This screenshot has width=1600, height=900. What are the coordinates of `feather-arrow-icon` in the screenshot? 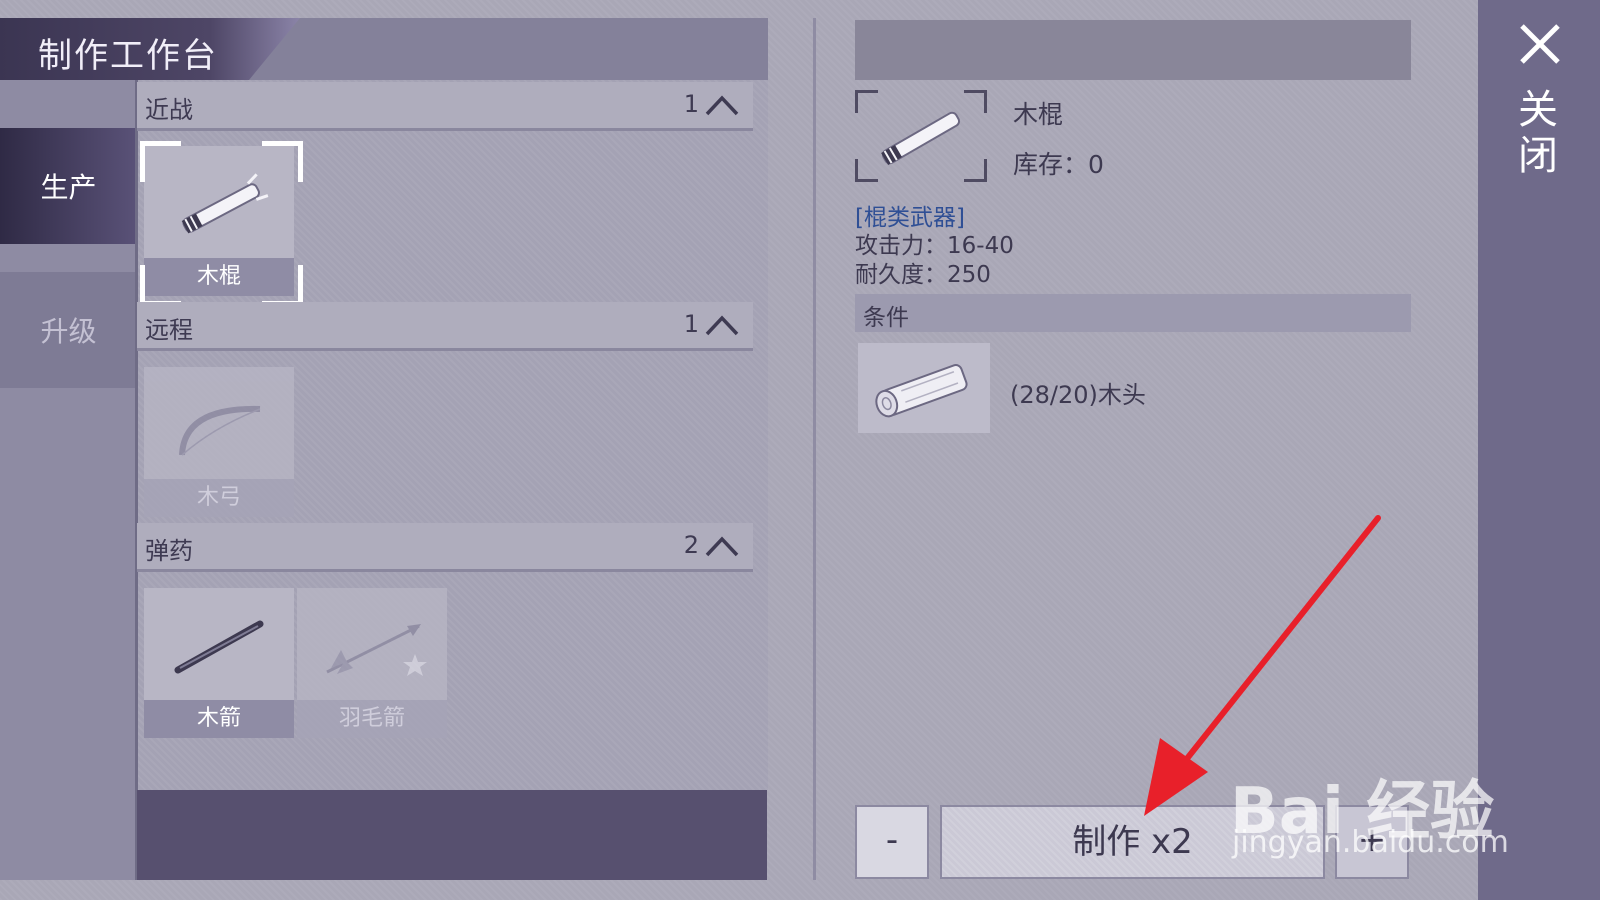 It's located at (376, 650).